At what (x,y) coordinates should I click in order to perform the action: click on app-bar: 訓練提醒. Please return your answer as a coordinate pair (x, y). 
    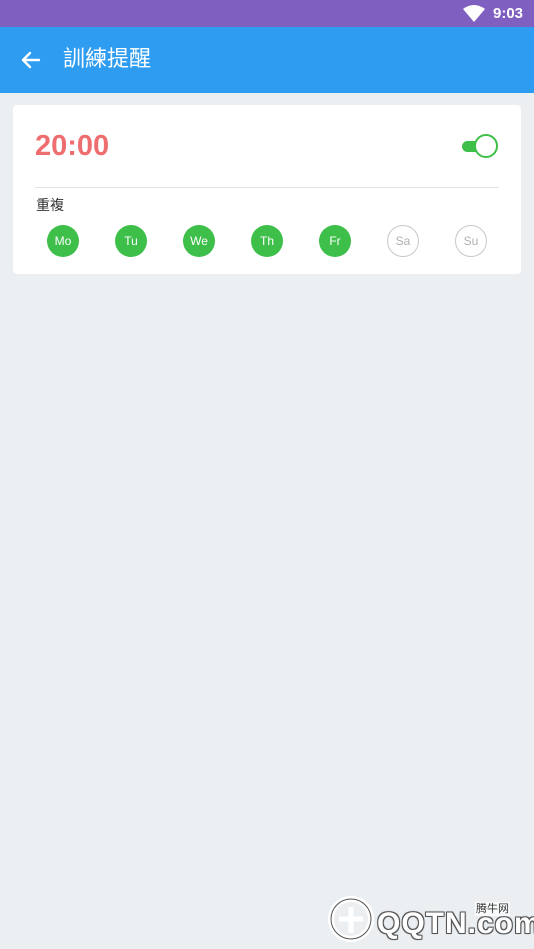
    Looking at the image, I should click on (267, 60).